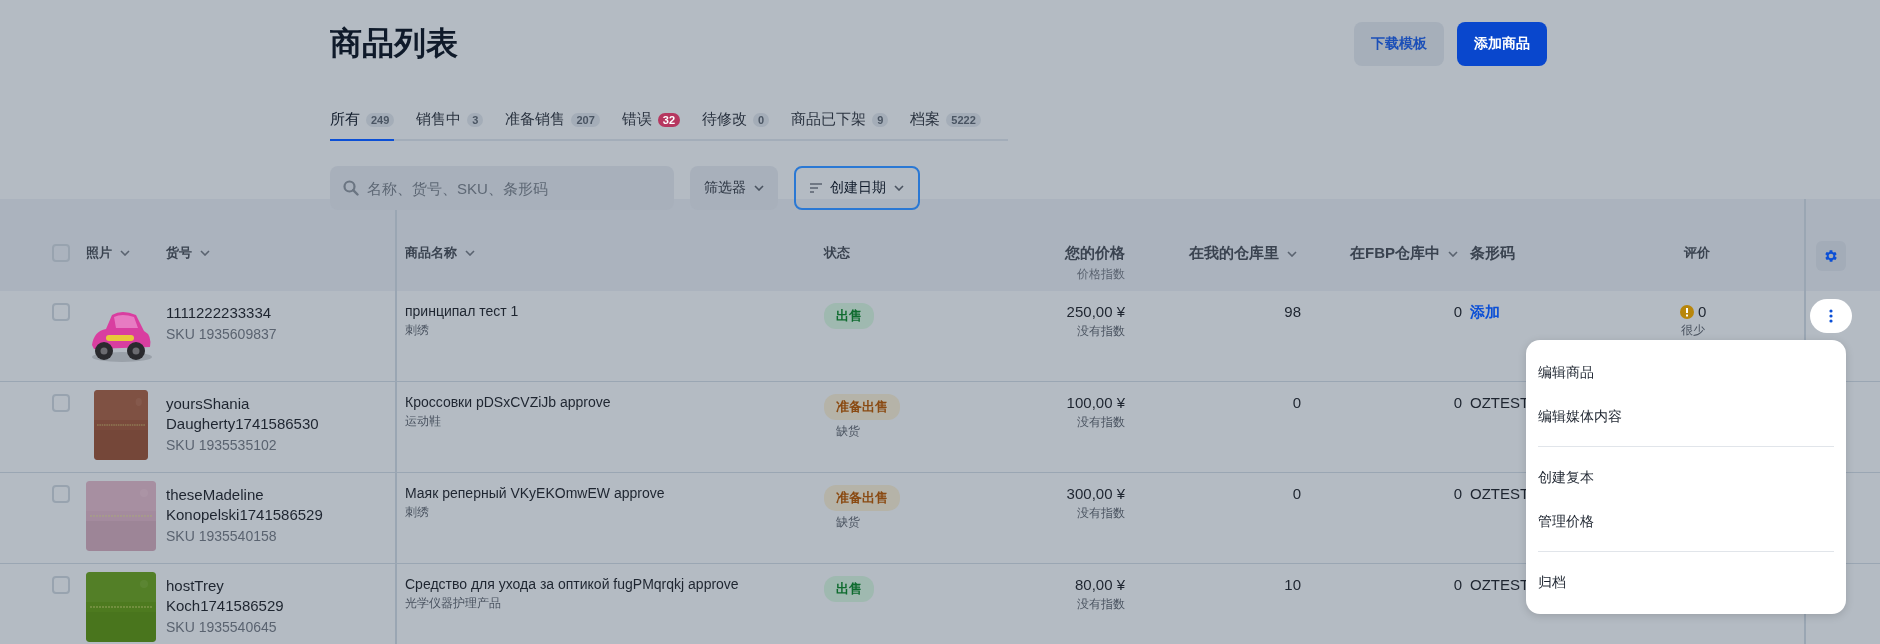 The image size is (1880, 644). What do you see at coordinates (431, 253) in the screenshot?
I see `column-header: 商品名称` at bounding box center [431, 253].